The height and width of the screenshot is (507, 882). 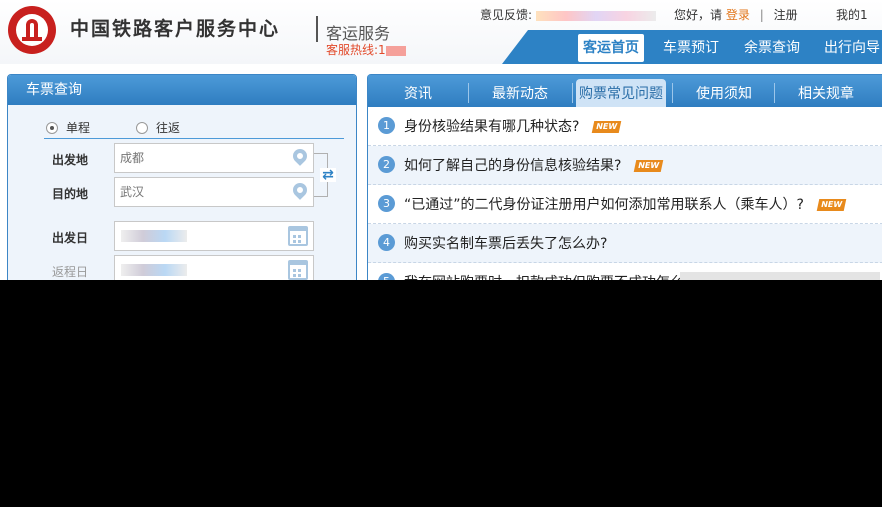 What do you see at coordinates (698, 15) in the screenshot?
I see `greeting-text: 您好，请` at bounding box center [698, 15].